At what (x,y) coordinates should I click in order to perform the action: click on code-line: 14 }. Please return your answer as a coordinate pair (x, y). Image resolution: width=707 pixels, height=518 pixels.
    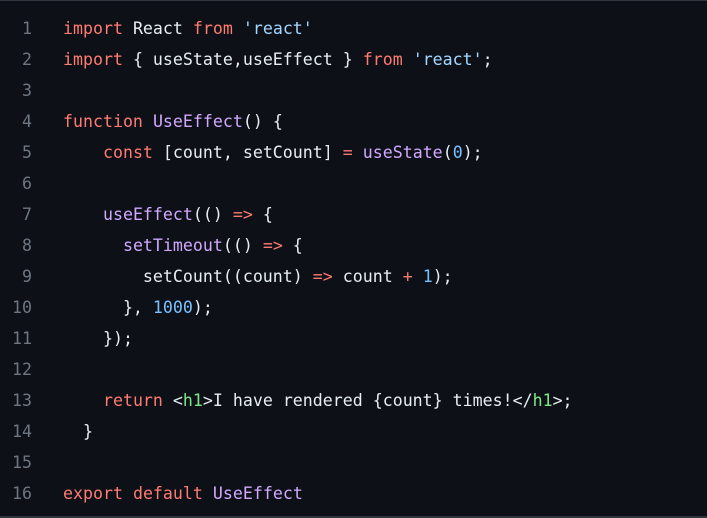
    Looking at the image, I should click on (353, 431).